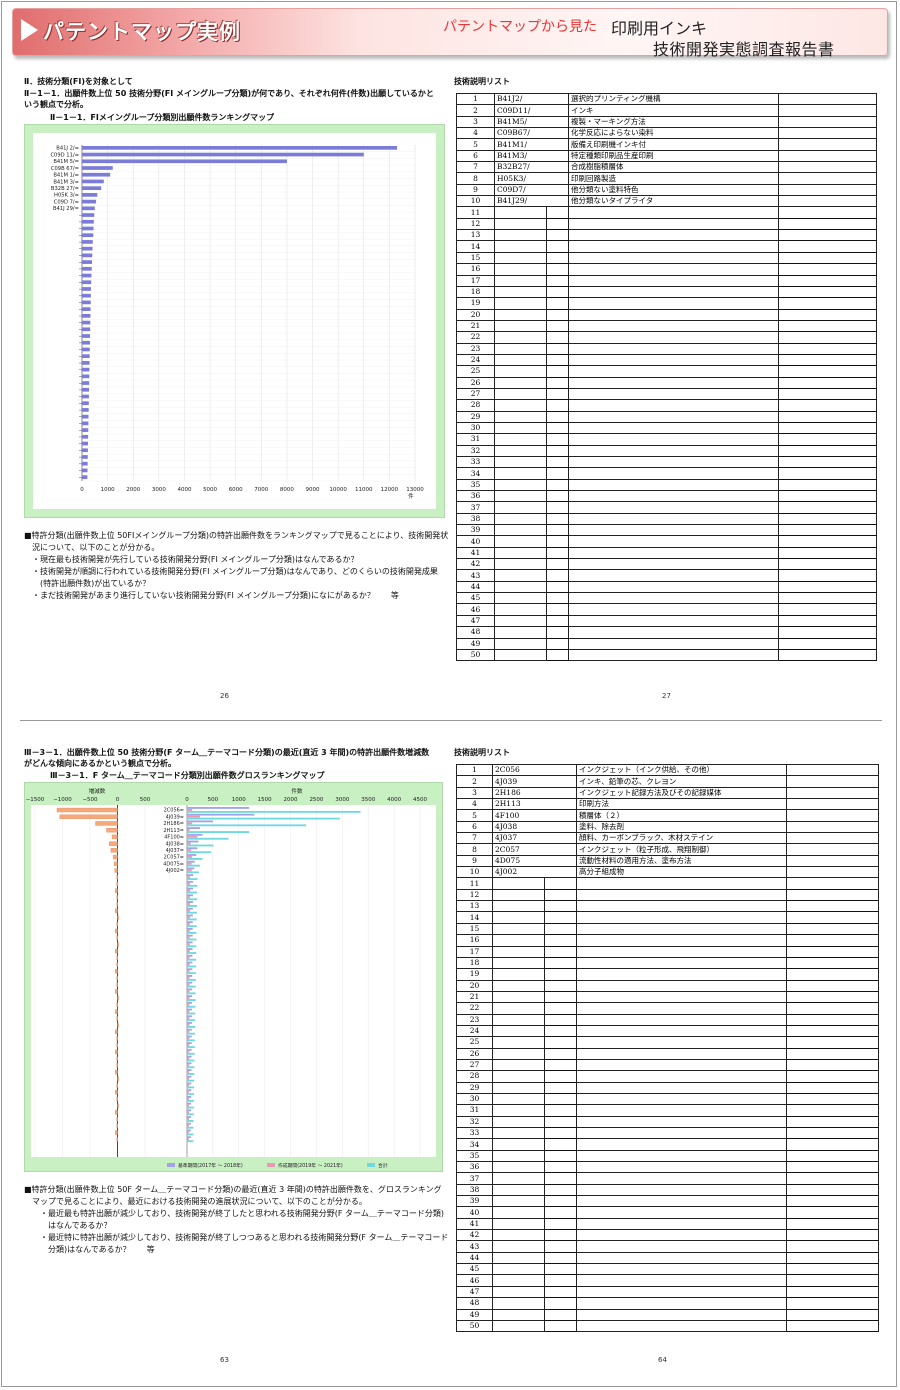 The image size is (900, 1390). Describe the element at coordinates (673, 133) in the screenshot. I see `description: 化学反応によらない染料` at that location.